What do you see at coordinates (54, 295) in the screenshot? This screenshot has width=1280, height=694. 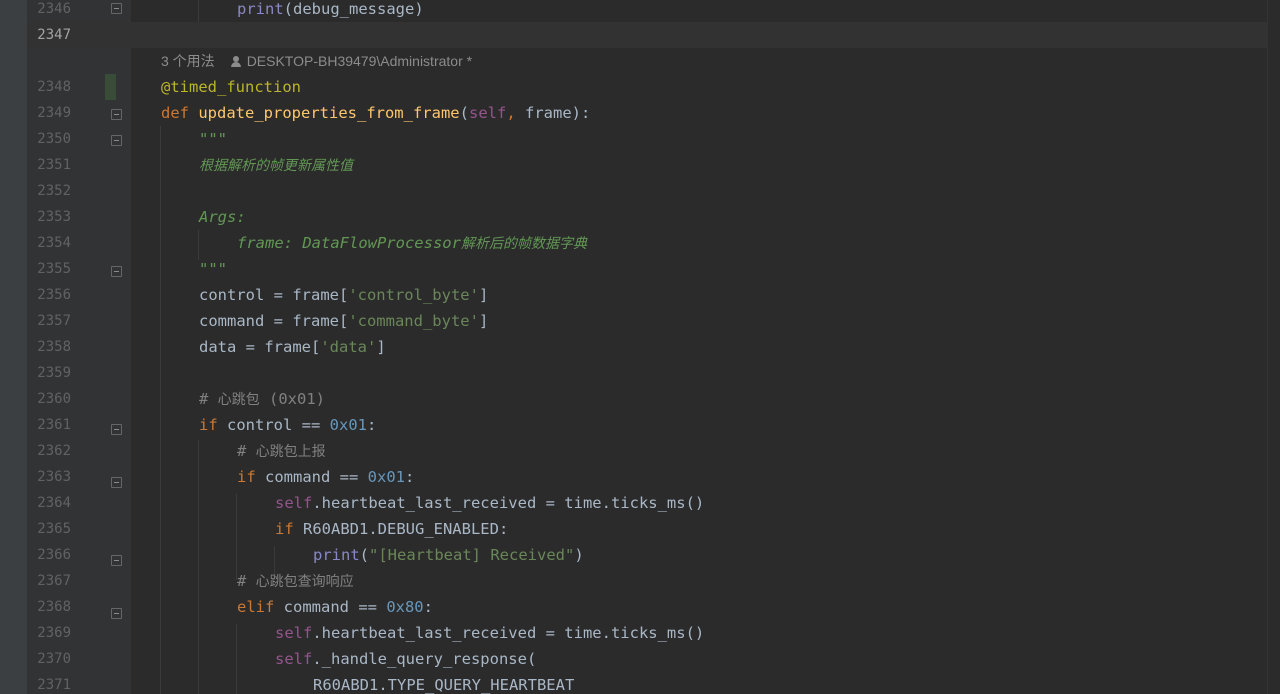 I see `line-number: 2356` at bounding box center [54, 295].